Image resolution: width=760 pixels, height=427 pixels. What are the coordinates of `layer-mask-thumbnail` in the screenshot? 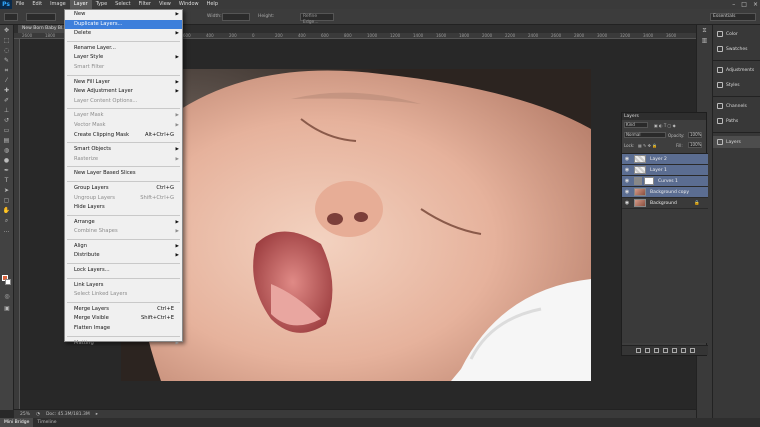 It's located at (649, 181).